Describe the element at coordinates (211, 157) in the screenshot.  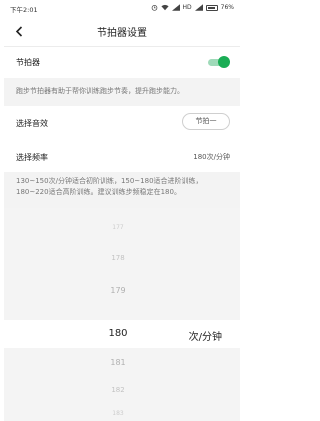
I see `frequency-value: 180次/分钟` at that location.